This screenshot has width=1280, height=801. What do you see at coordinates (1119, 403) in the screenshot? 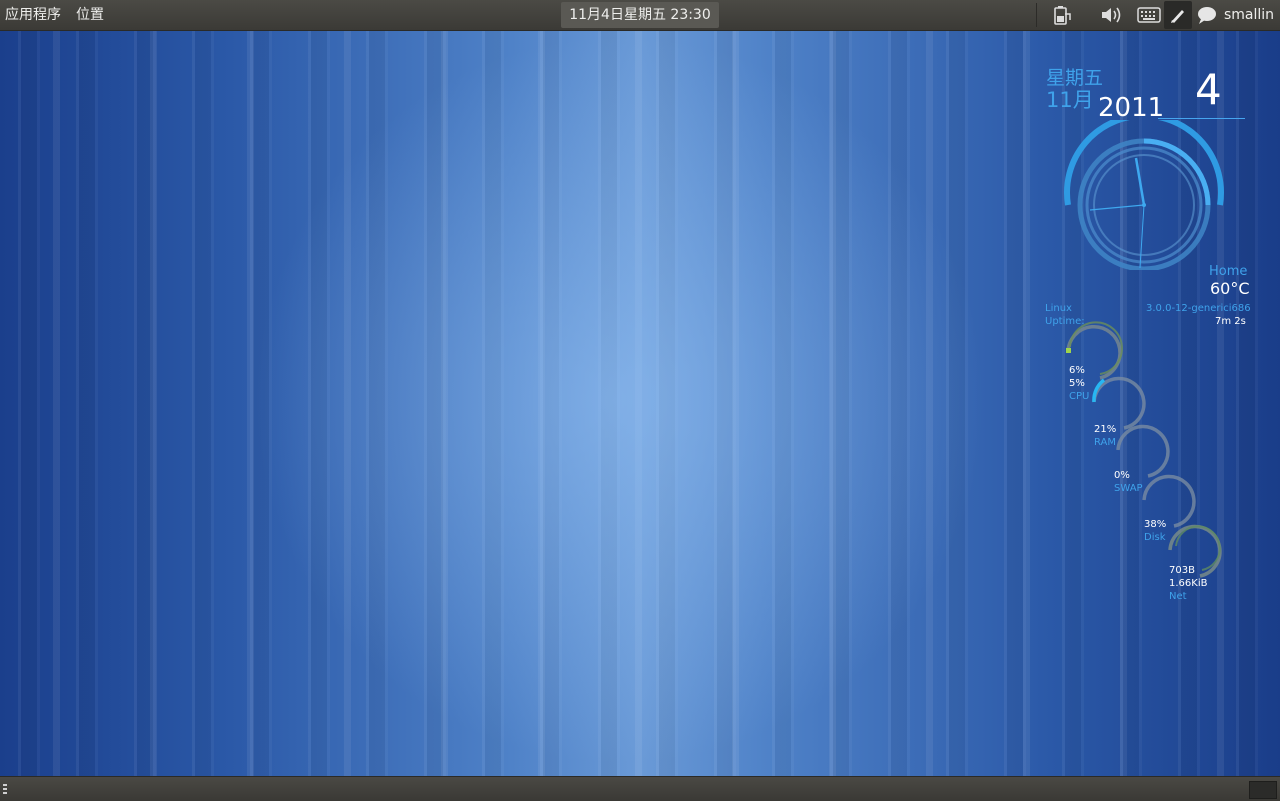
I see `ram-gauge` at bounding box center [1119, 403].